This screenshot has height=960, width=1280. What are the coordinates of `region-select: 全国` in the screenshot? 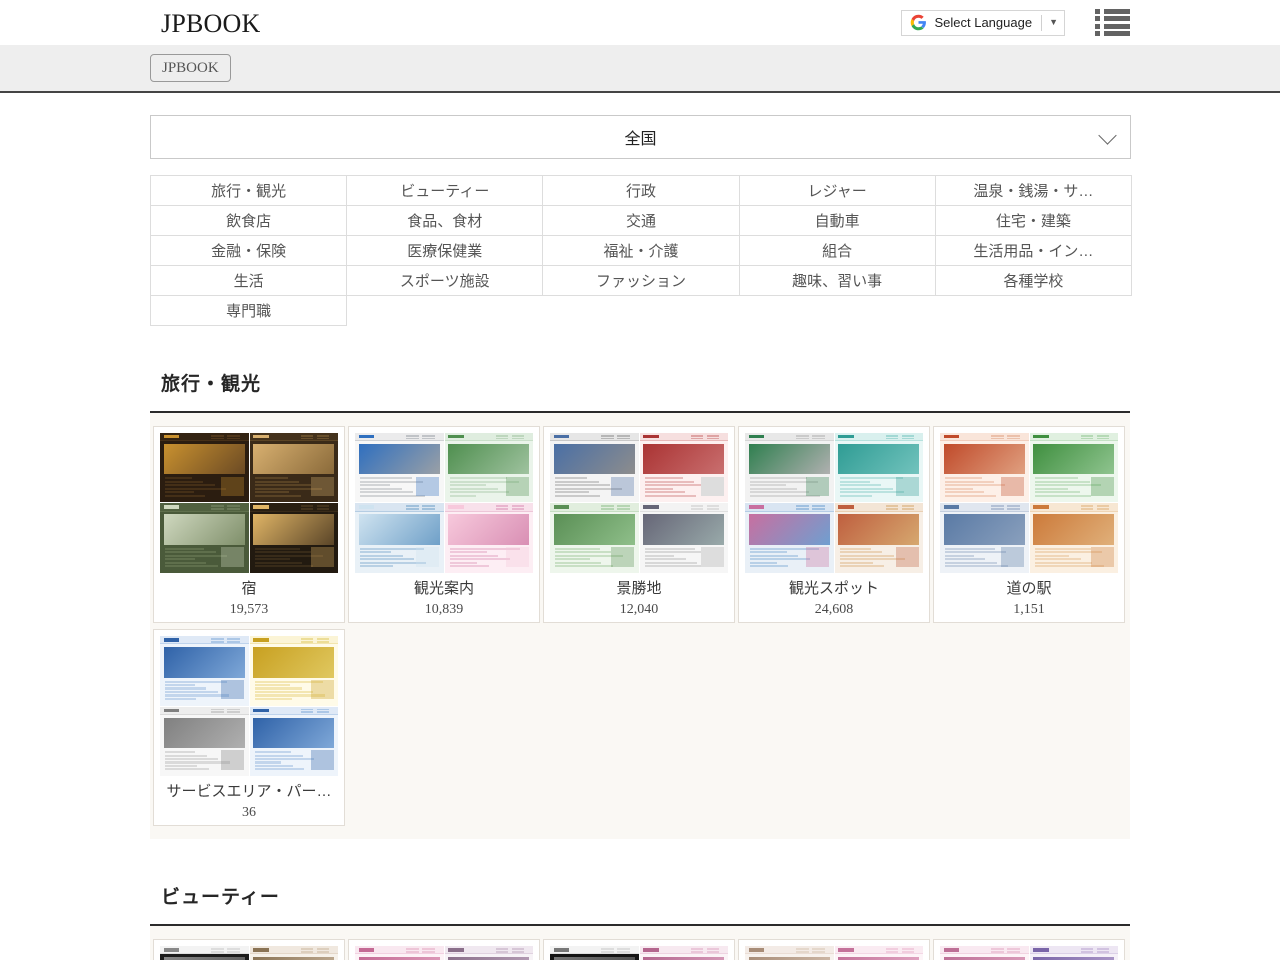 It's located at (640, 137).